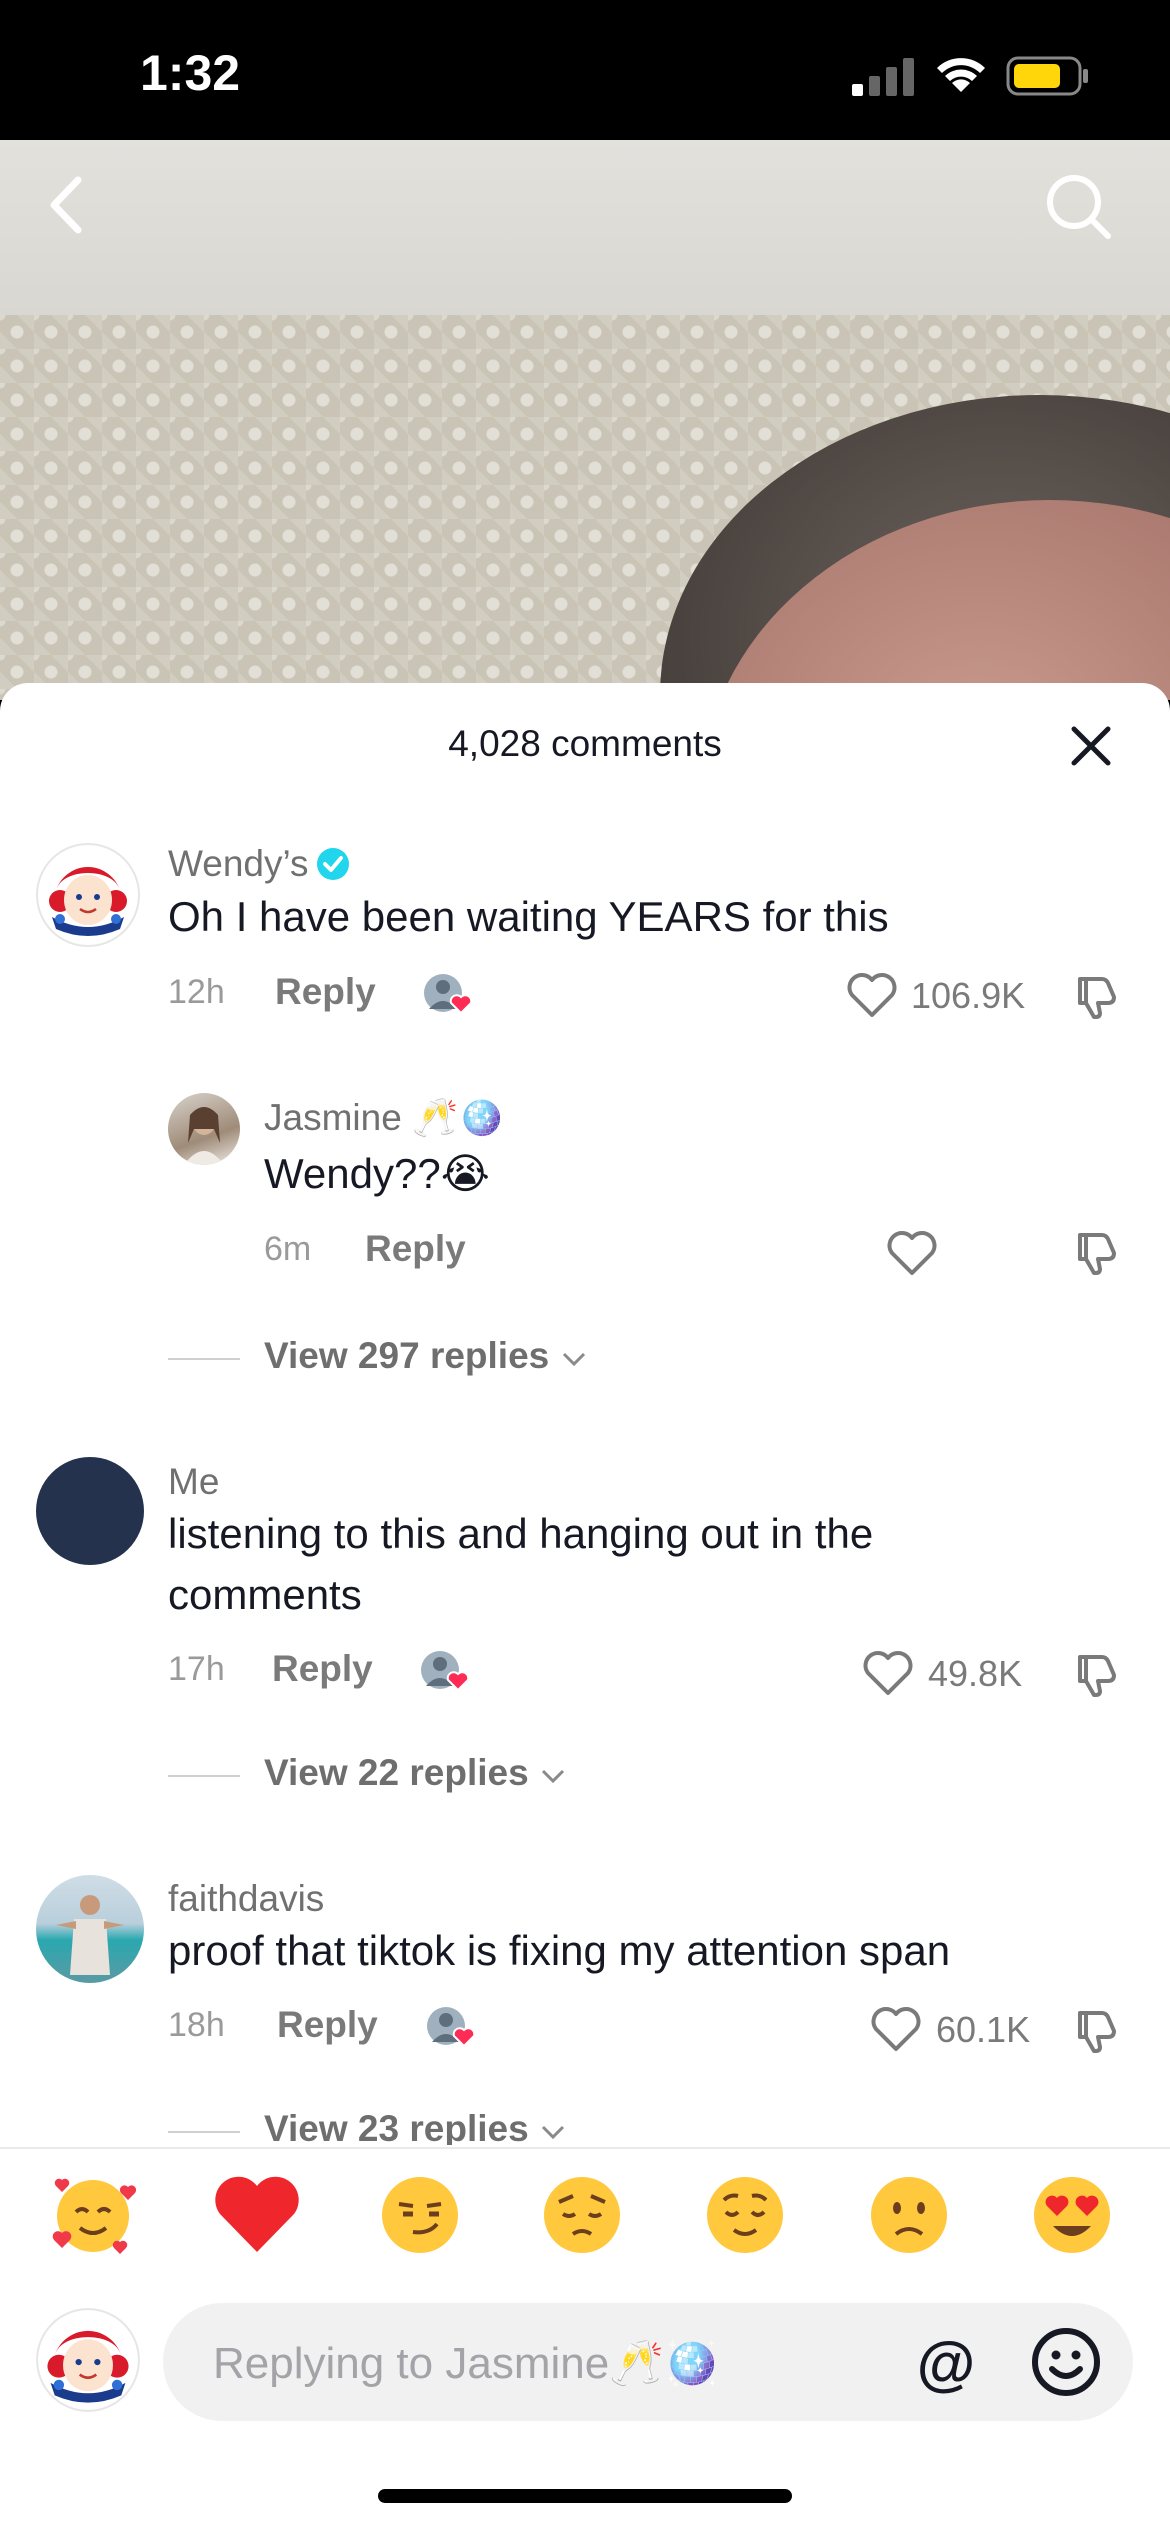 The width and height of the screenshot is (1170, 2532). What do you see at coordinates (664, 1173) in the screenshot?
I see `reply-text: Wendy??😭` at bounding box center [664, 1173].